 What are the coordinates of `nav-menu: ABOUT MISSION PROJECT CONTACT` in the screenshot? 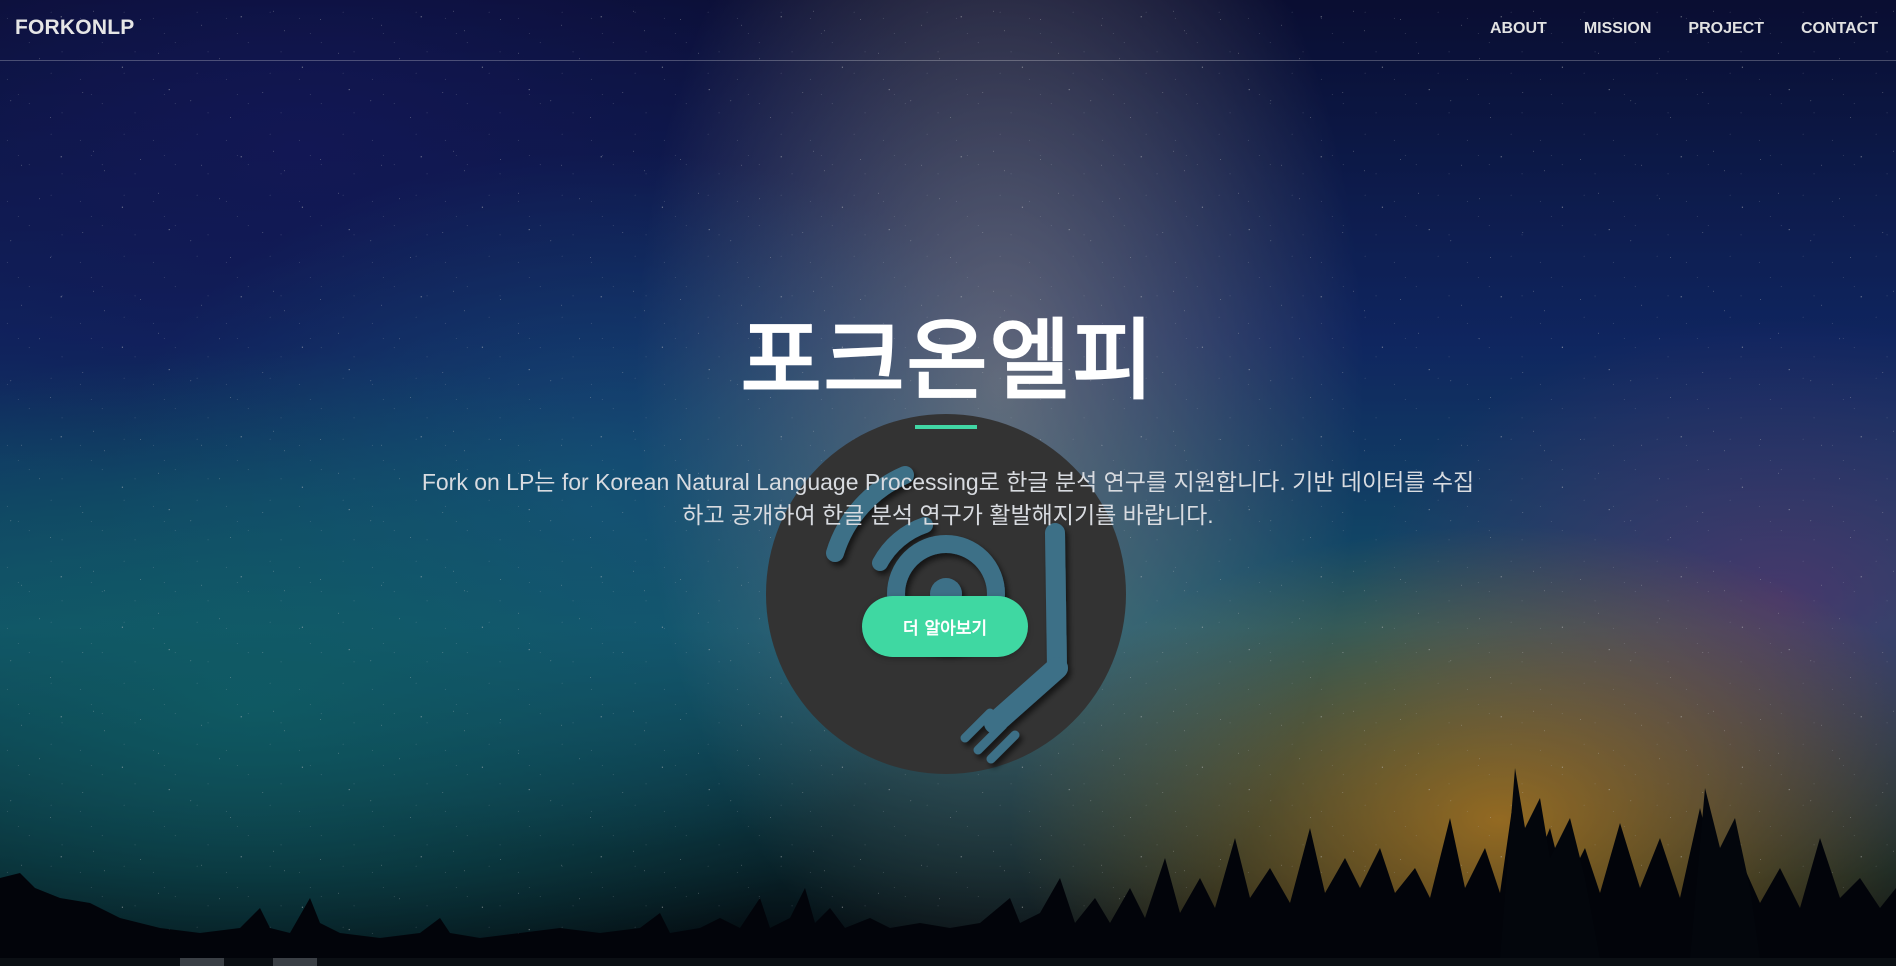 It's located at (1665, 29).